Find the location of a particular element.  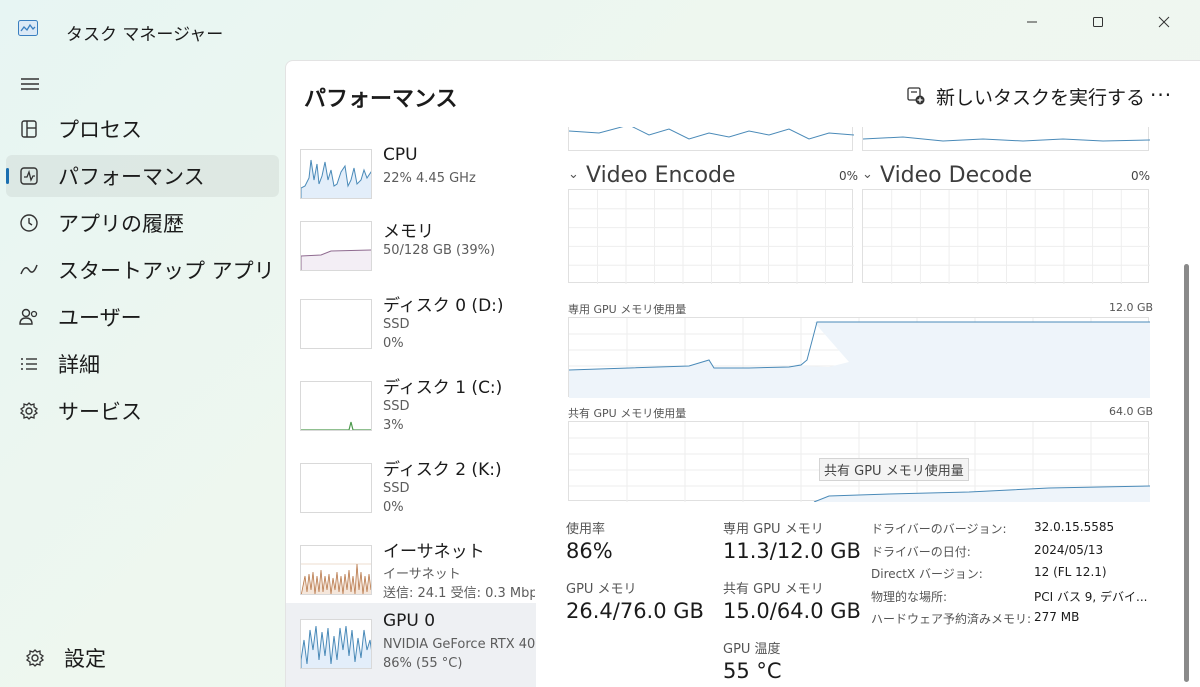

perf-item-detail: 50/128 GB (39%) is located at coordinates (439, 250).